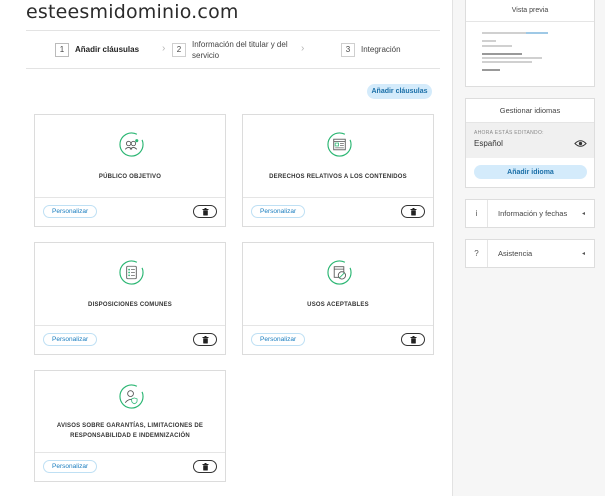 The height and width of the screenshot is (496, 605). I want to click on step-label: Integración, so click(381, 49).